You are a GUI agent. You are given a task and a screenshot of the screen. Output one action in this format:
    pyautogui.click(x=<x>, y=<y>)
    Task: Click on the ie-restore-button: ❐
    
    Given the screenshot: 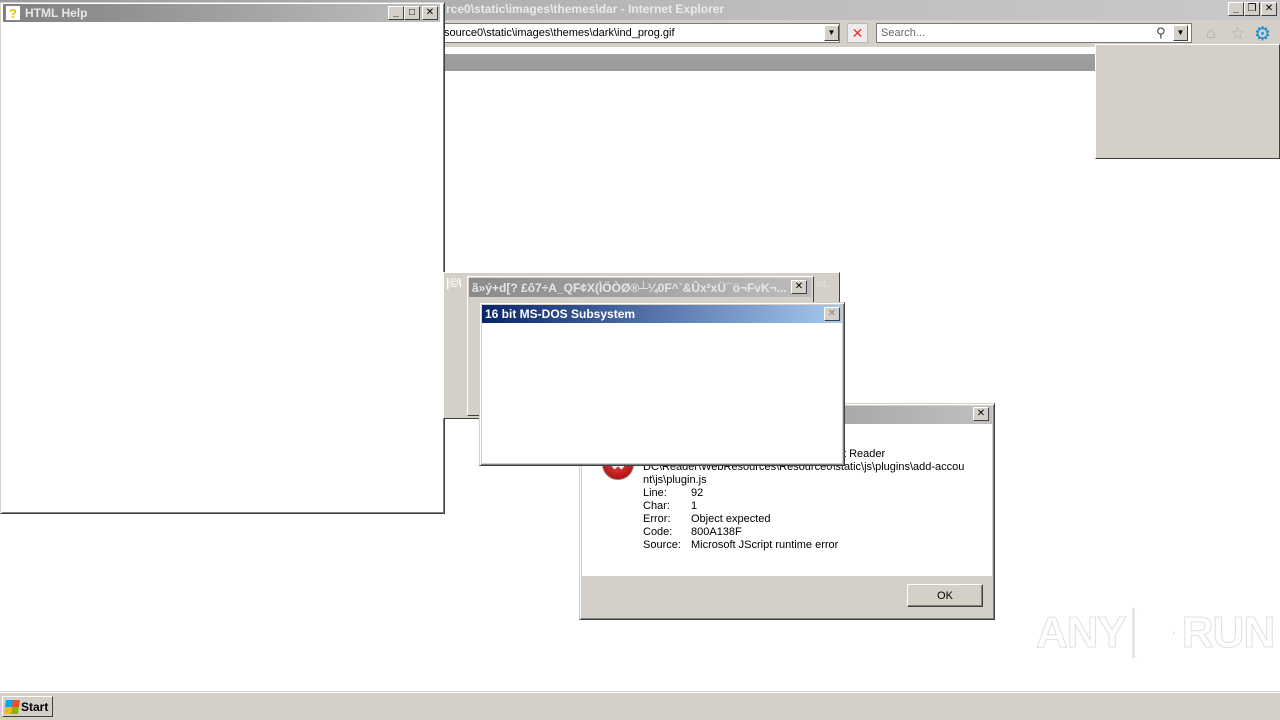 What is the action you would take?
    pyautogui.click(x=1252, y=9)
    